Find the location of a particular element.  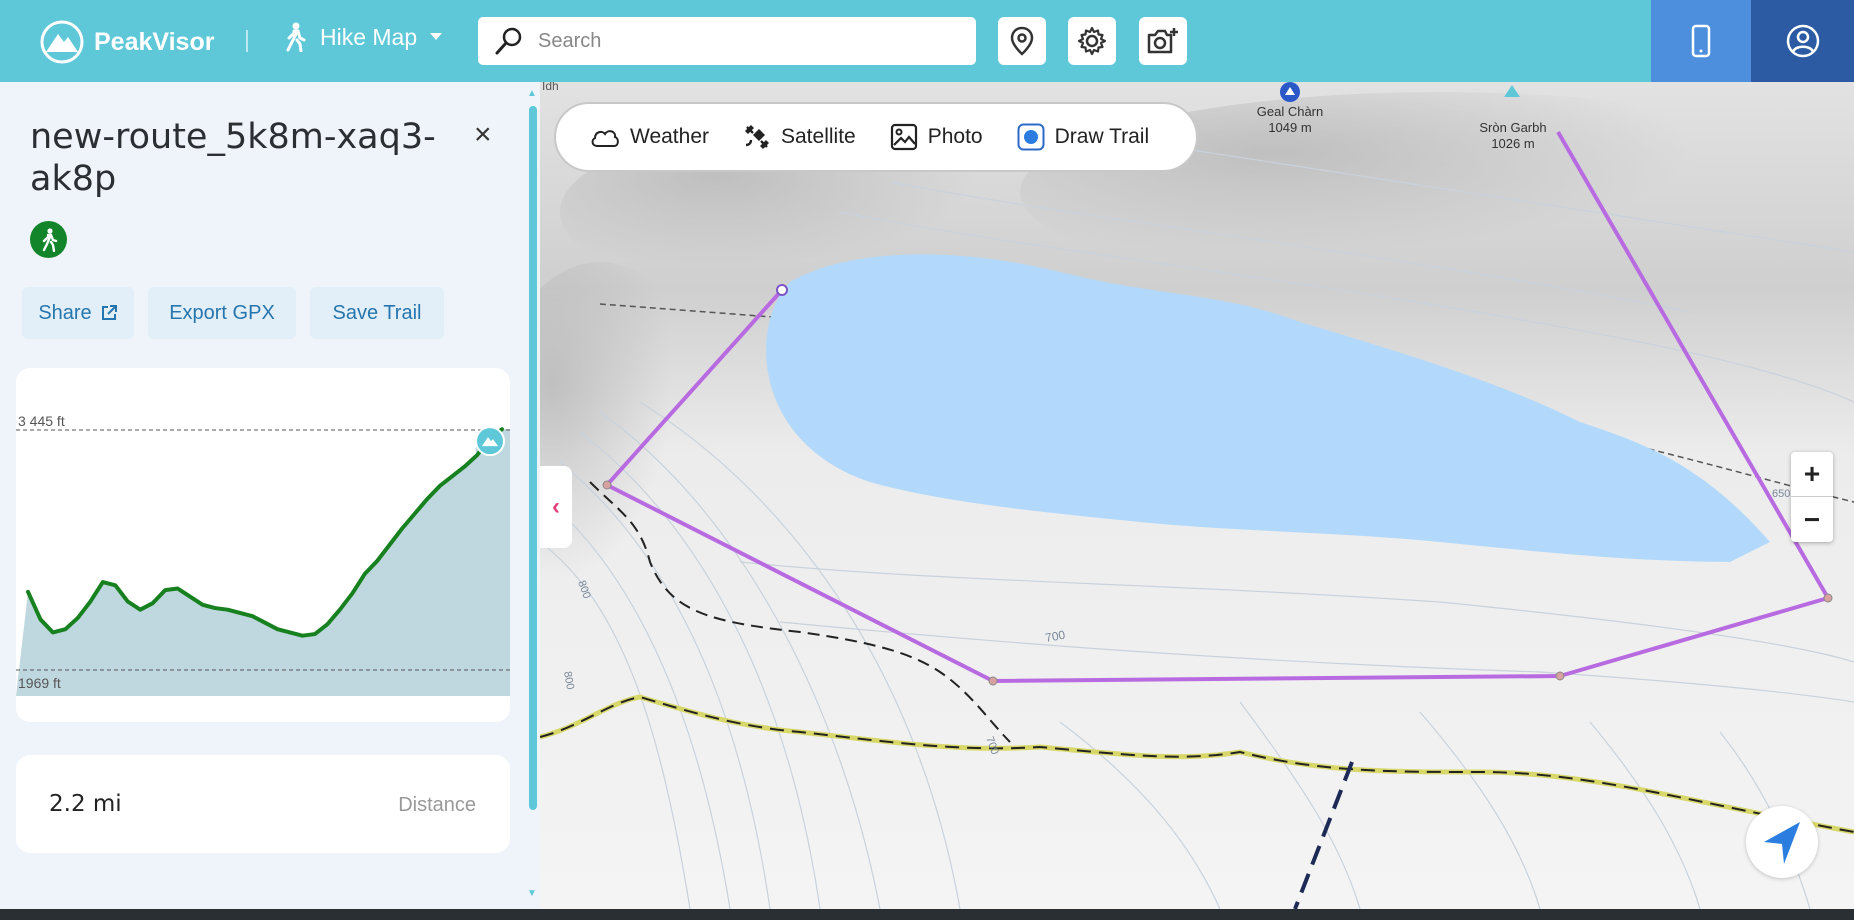

phone-icon is located at coordinates (1701, 41).